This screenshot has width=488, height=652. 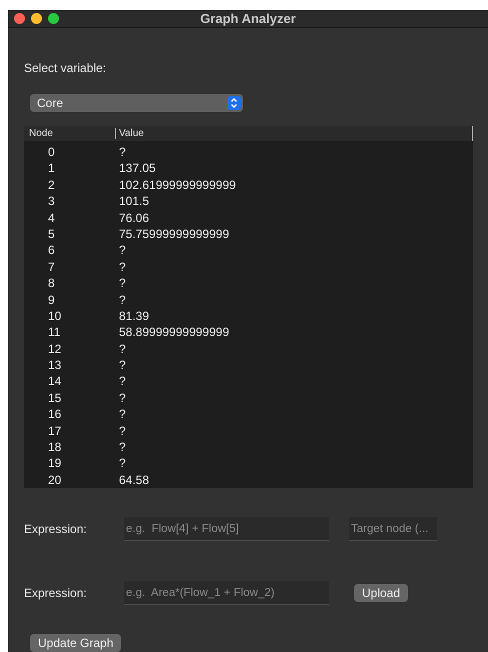 I want to click on table-cell-text: 17, so click(x=54, y=431).